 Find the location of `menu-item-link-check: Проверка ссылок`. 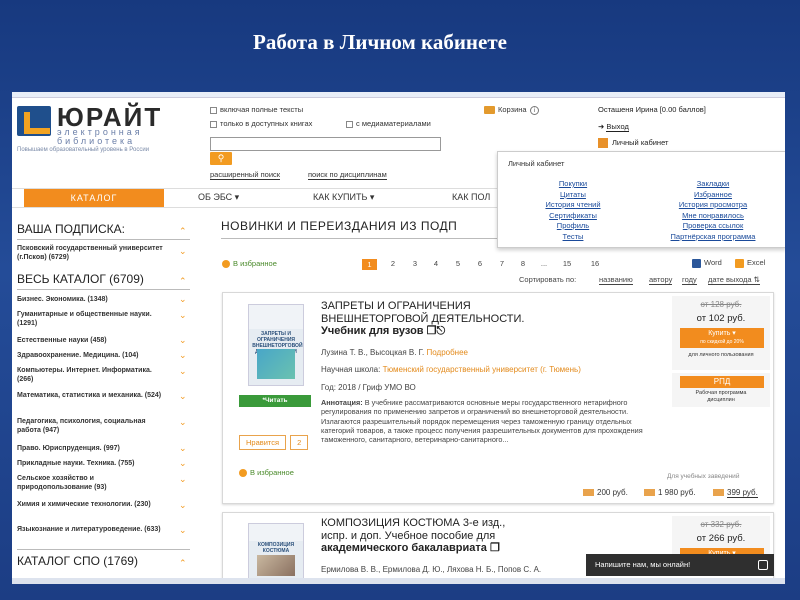

menu-item-link-check: Проверка ссылок is located at coordinates (713, 226).